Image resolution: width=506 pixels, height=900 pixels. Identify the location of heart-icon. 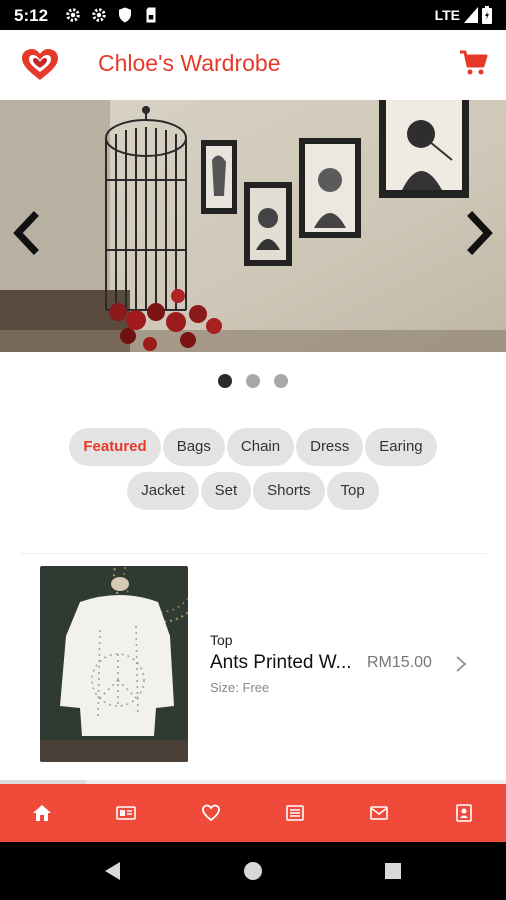
(210, 813).